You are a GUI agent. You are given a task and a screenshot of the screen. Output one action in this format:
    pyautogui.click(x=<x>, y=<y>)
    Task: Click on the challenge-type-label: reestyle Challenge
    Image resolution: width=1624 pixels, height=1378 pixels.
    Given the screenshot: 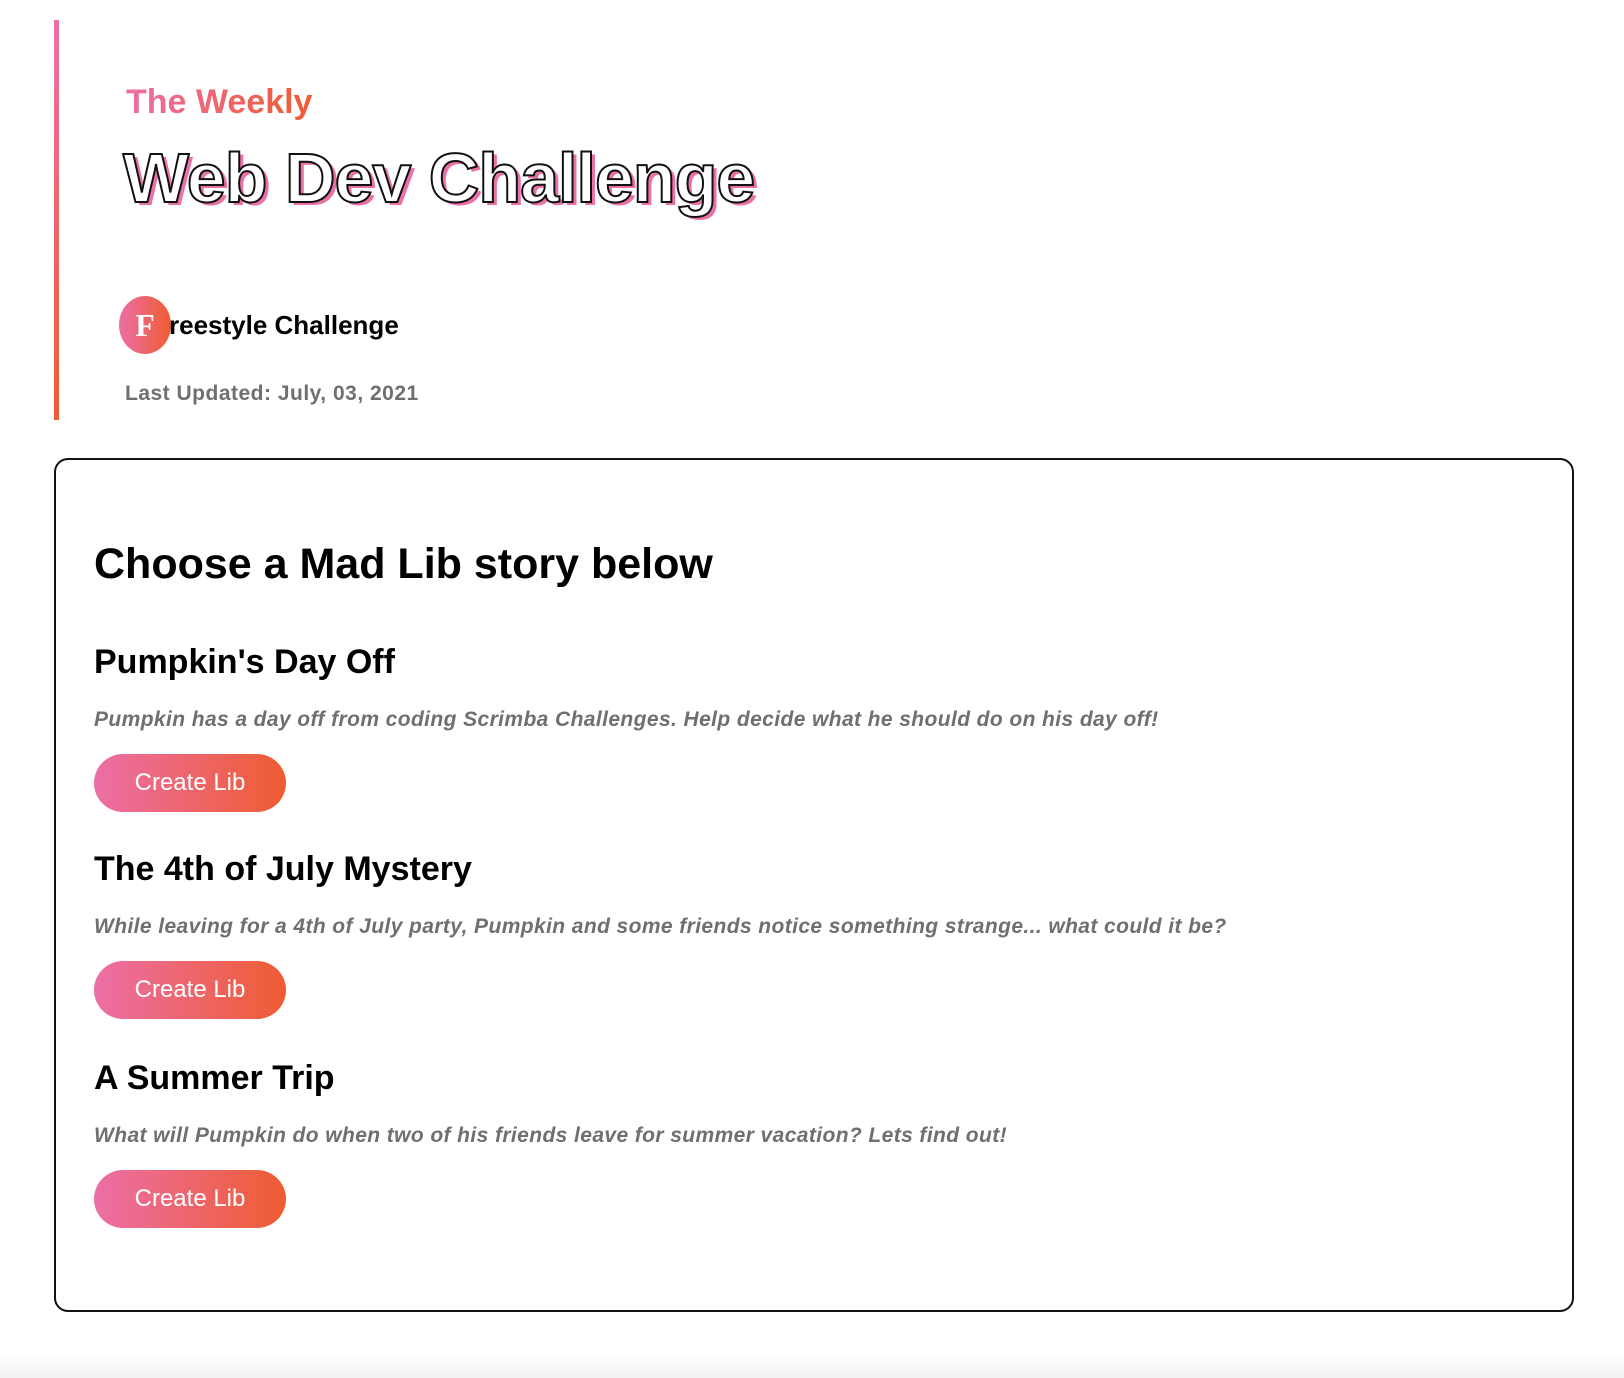 What is the action you would take?
    pyautogui.click(x=284, y=324)
    